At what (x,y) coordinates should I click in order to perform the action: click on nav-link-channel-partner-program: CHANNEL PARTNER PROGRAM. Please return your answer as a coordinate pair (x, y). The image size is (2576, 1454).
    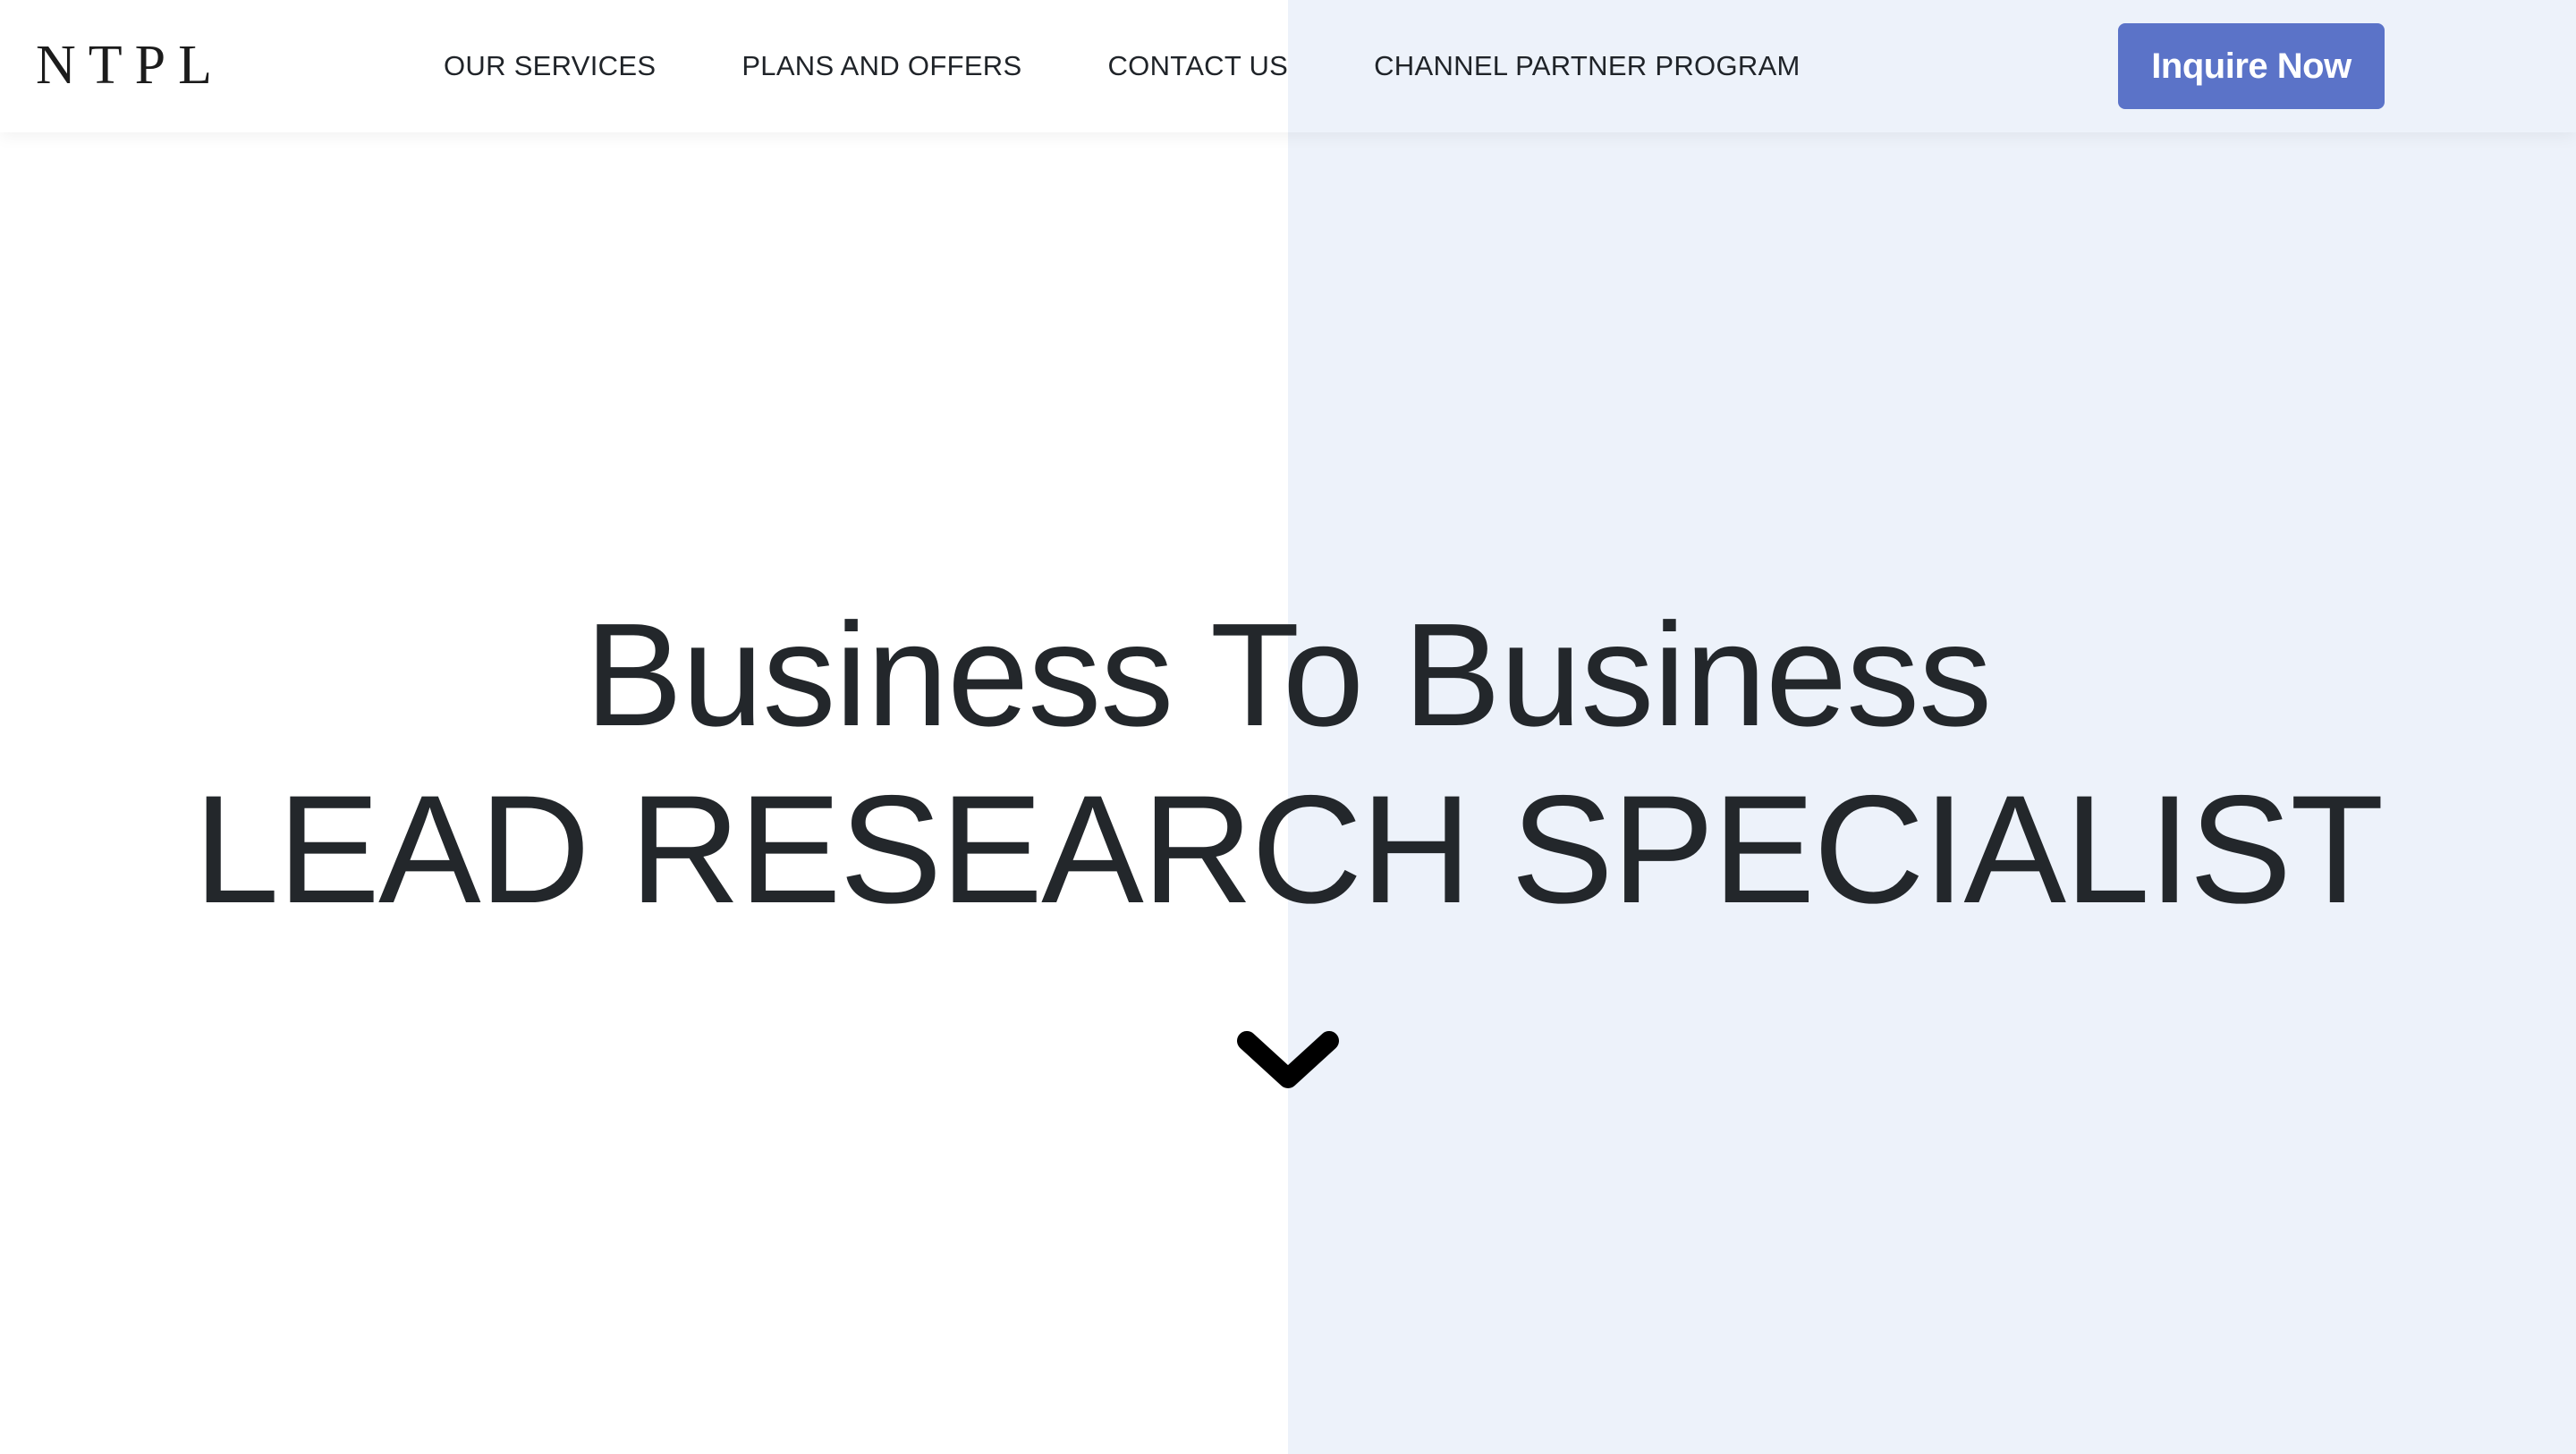
    Looking at the image, I should click on (1587, 66).